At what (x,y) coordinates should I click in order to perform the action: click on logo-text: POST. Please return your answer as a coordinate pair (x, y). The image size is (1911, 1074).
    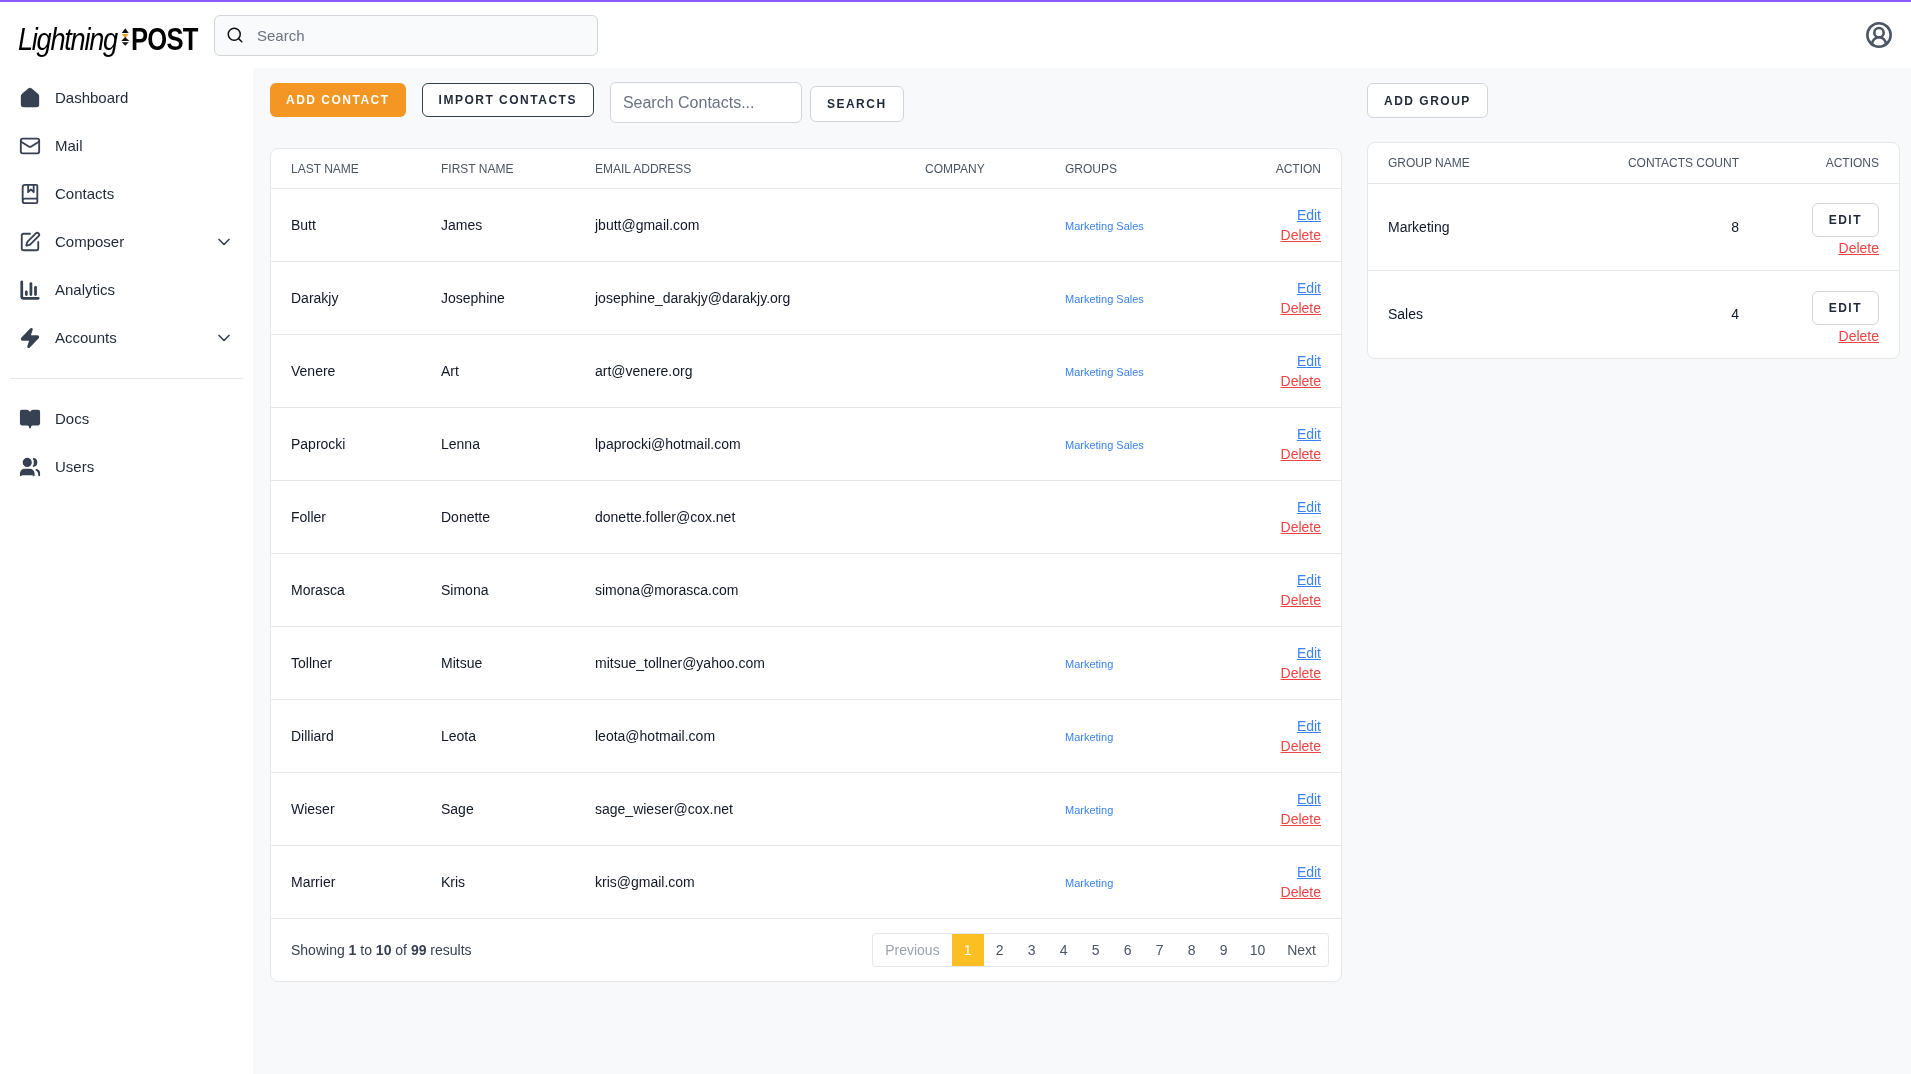
    Looking at the image, I should click on (164, 39).